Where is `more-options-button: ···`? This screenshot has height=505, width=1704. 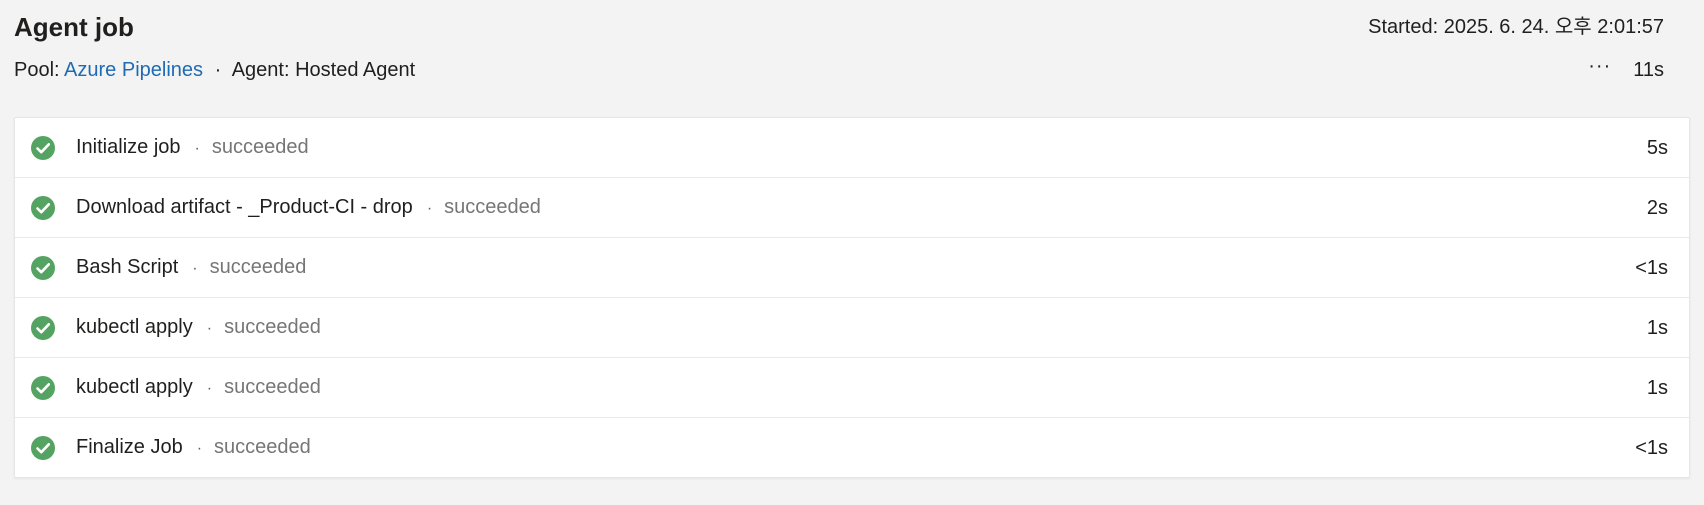
more-options-button: ··· is located at coordinates (1599, 66).